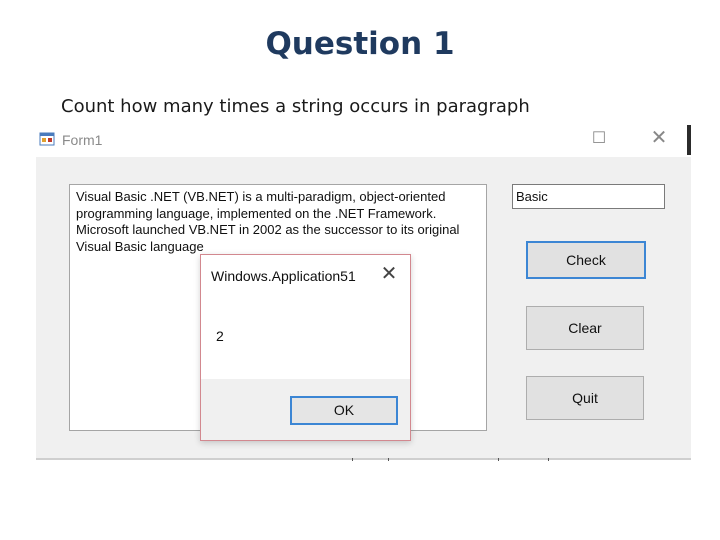 The height and width of the screenshot is (540, 720). Describe the element at coordinates (451, 459) in the screenshot. I see `taskbar-fragment` at that location.